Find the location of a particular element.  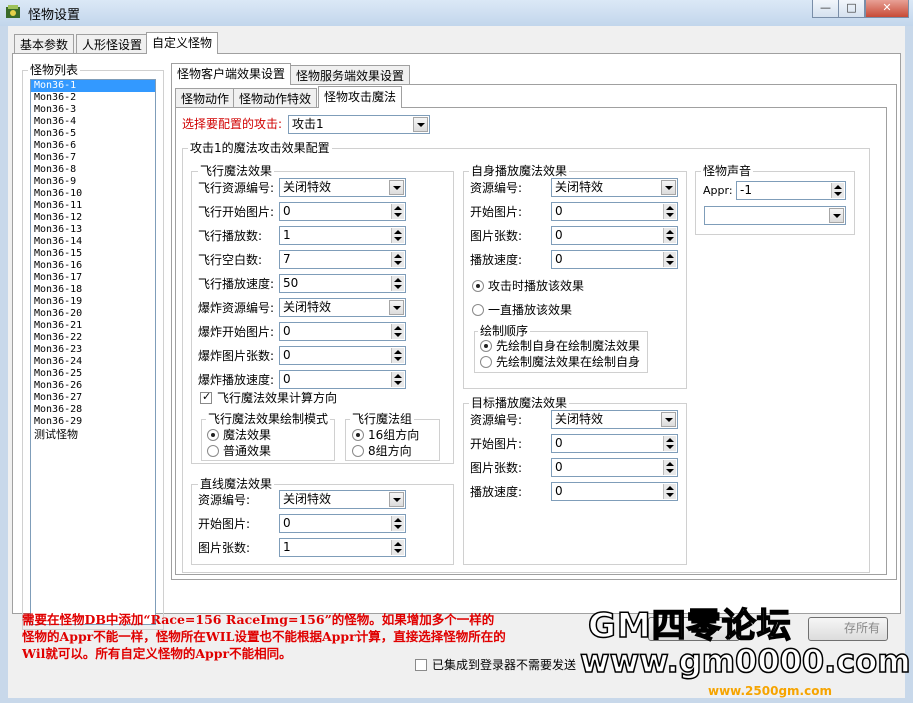

monster-list-item: Mon36-19 is located at coordinates (93, 302).